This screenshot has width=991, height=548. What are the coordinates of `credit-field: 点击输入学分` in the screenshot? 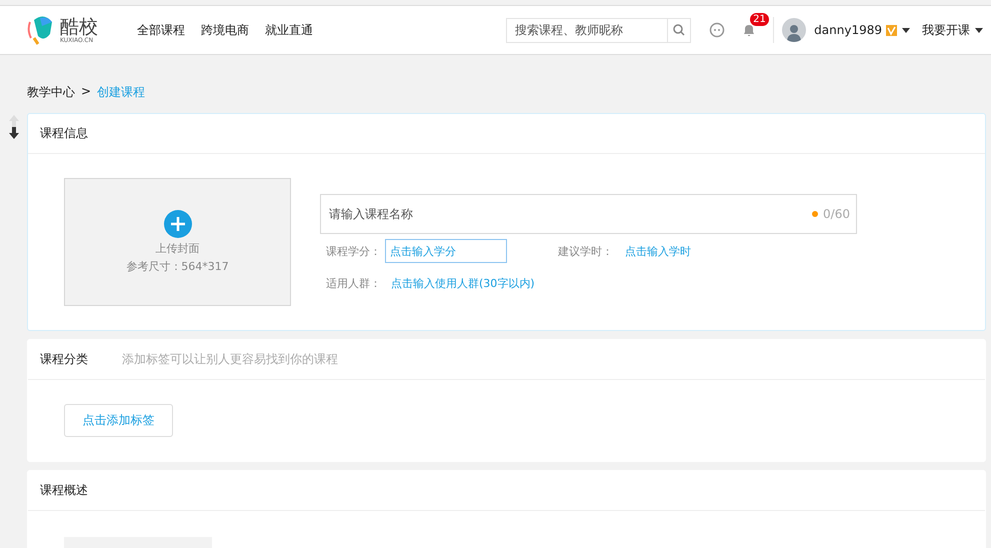 It's located at (446, 251).